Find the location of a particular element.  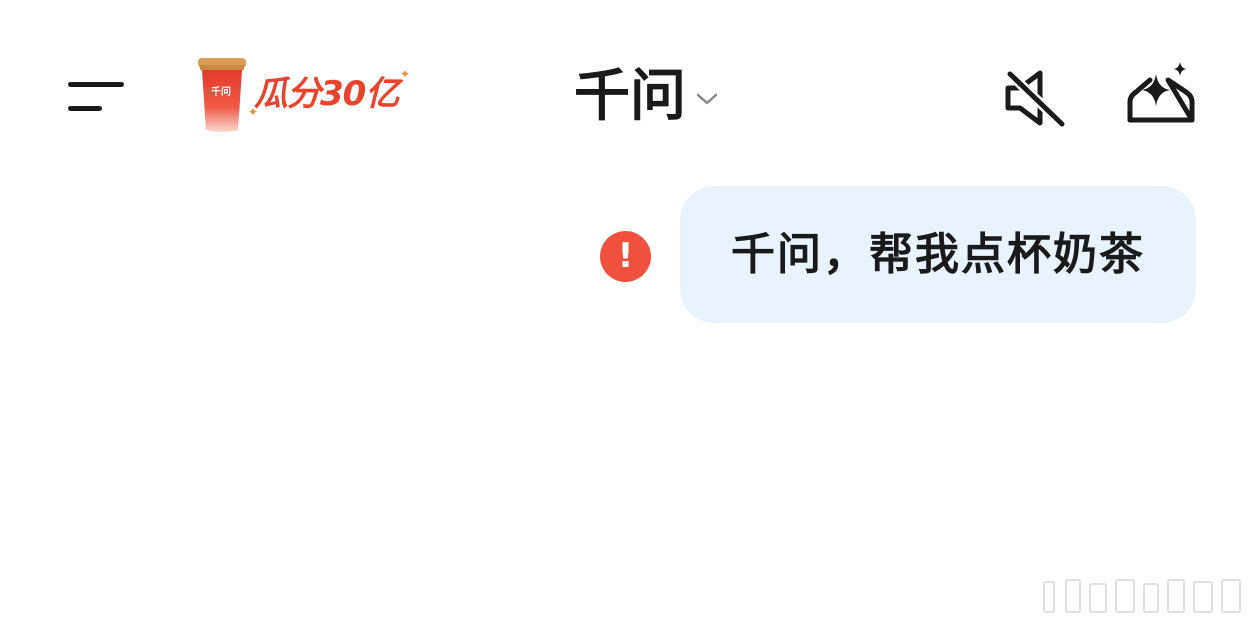

watermark-logo is located at coordinates (1142, 596).